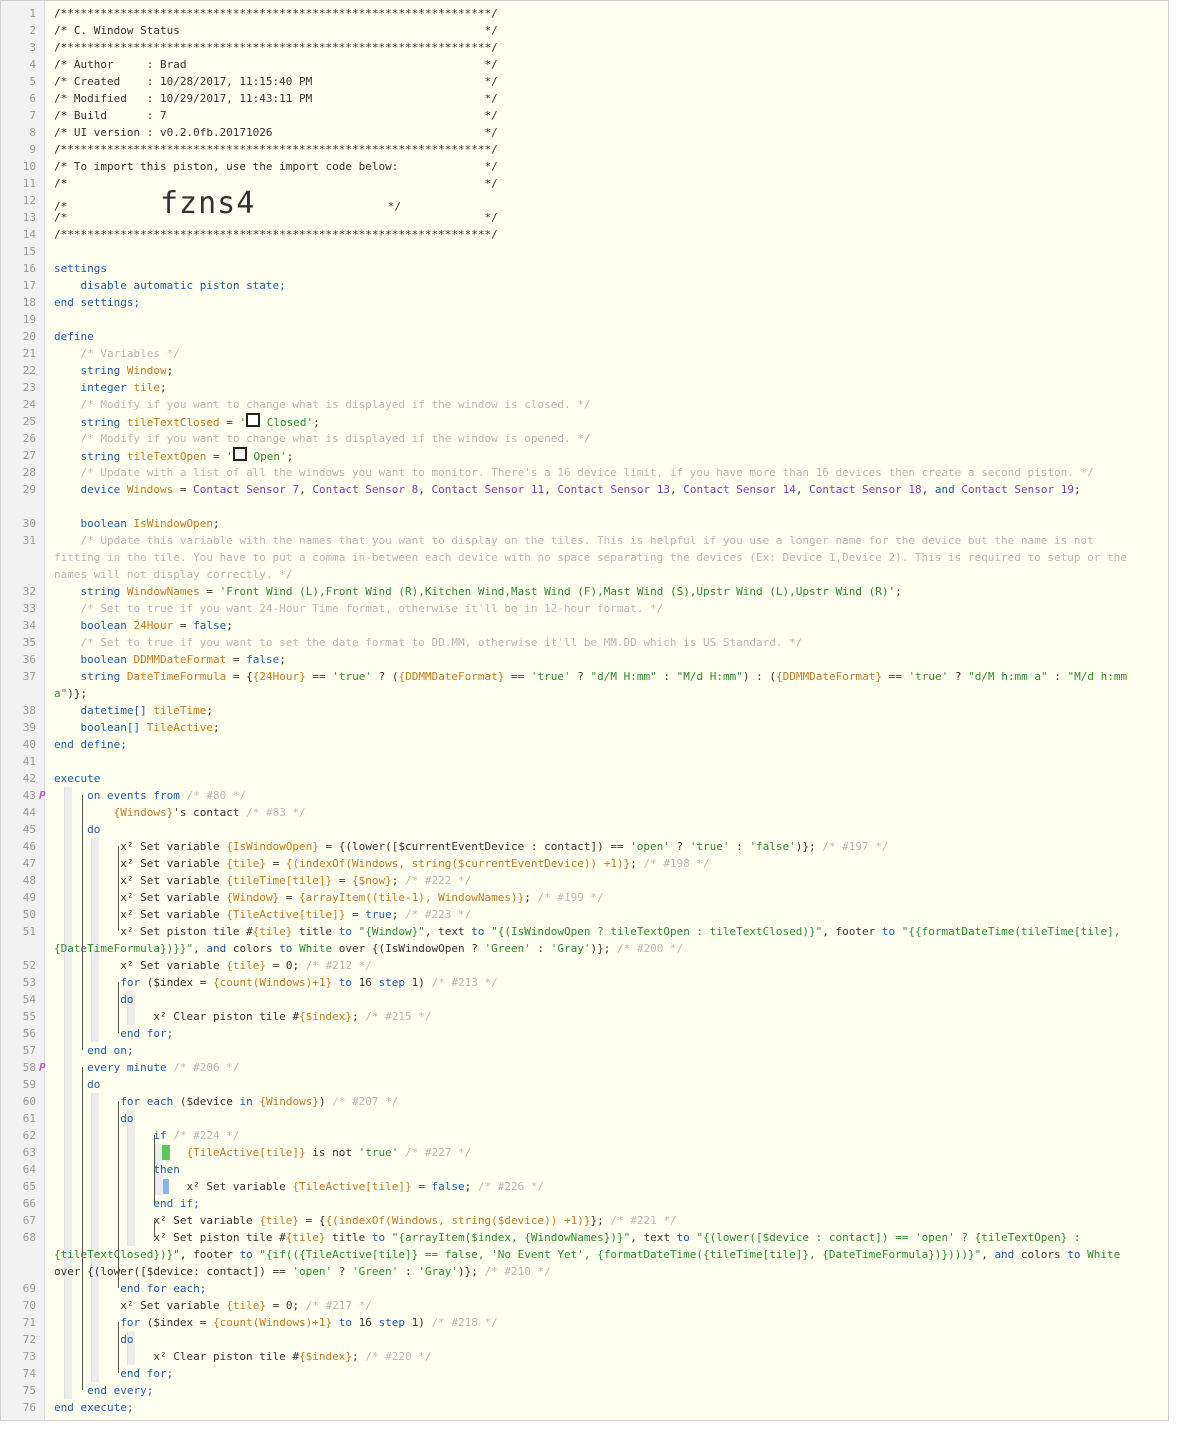 The image size is (1178, 1431). Describe the element at coordinates (29, 778) in the screenshot. I see `line-number: 42` at that location.